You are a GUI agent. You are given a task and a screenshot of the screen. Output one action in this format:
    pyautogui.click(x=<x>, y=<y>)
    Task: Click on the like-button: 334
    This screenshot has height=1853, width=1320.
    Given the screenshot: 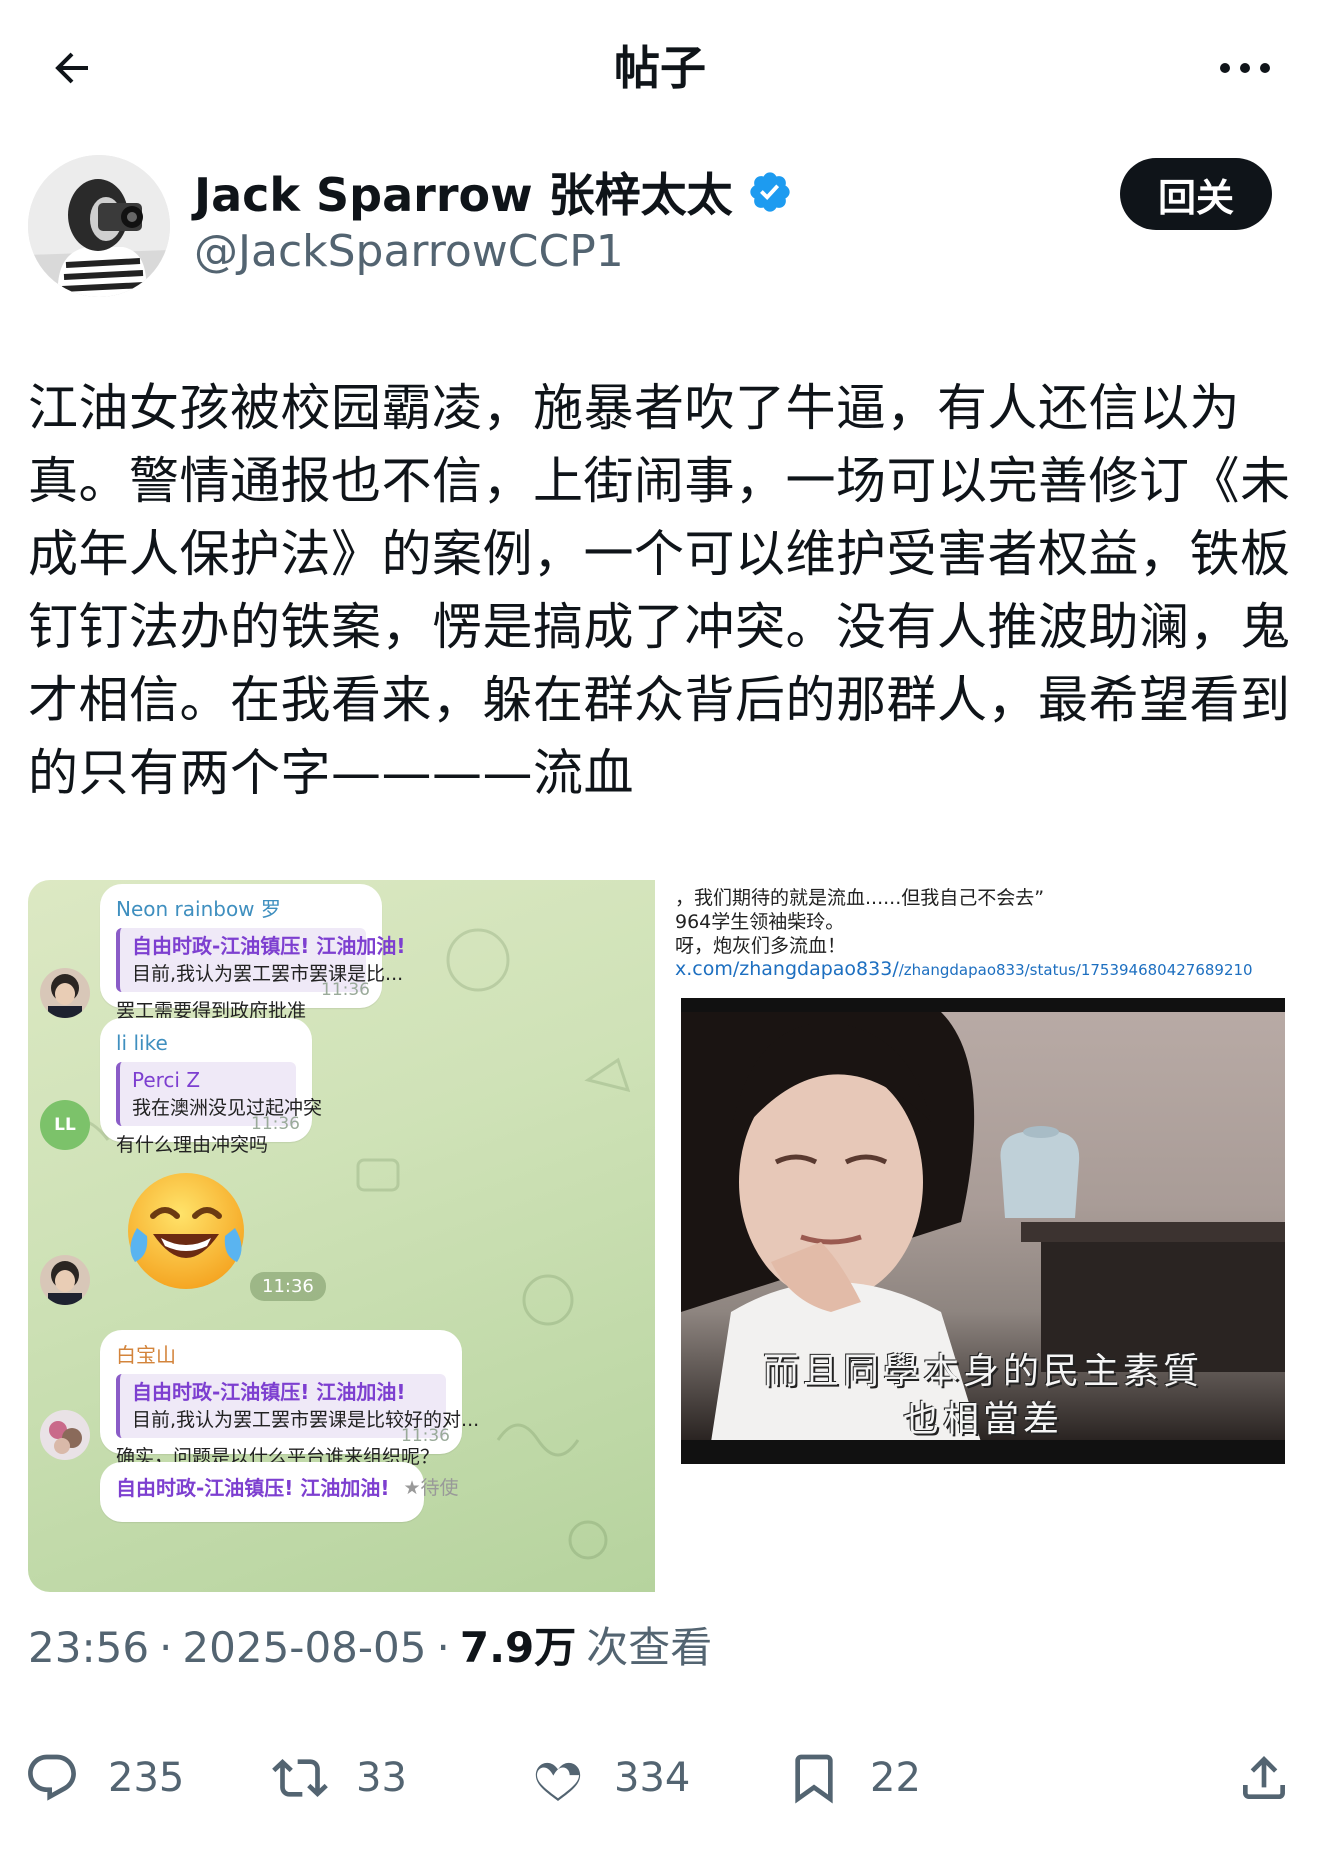 What is the action you would take?
    pyautogui.click(x=610, y=1778)
    